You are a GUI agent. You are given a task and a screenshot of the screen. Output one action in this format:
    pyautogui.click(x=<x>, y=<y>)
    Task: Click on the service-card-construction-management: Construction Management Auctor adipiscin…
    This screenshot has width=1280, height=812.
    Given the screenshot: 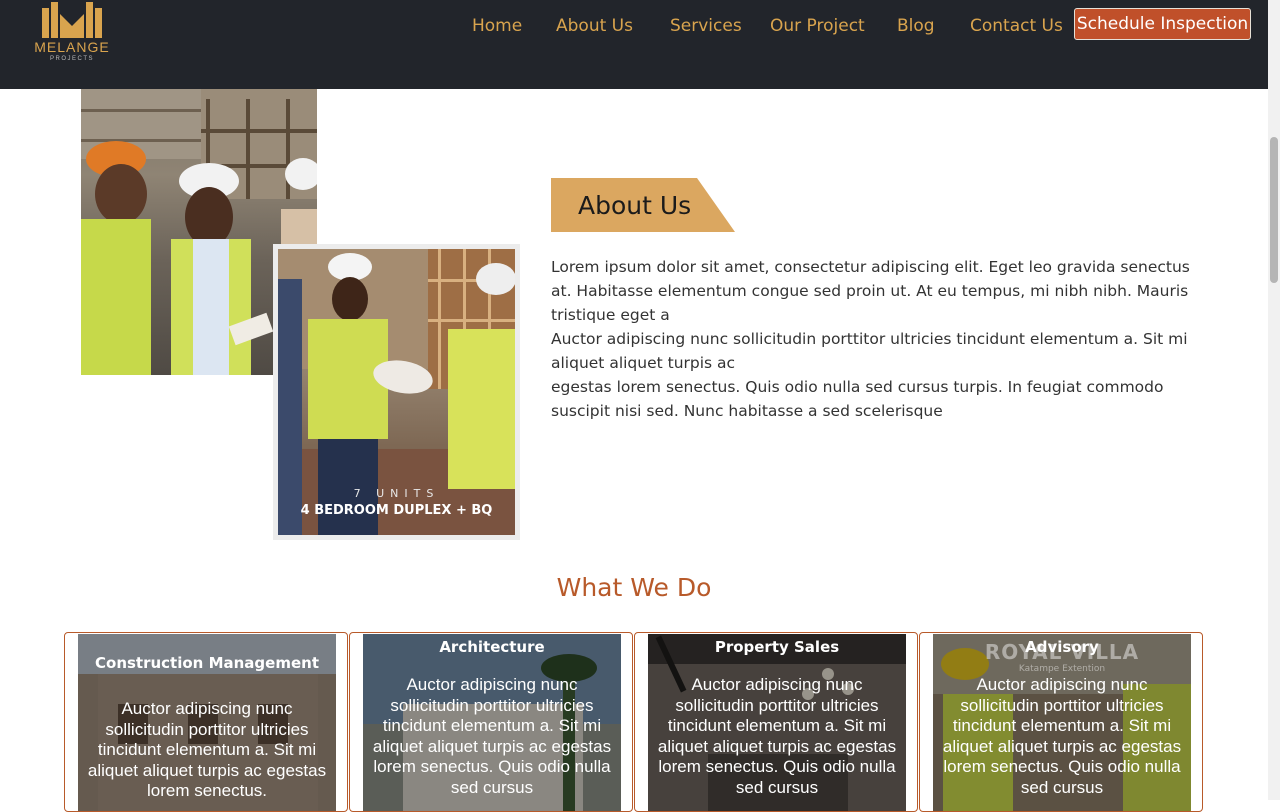 What is the action you would take?
    pyautogui.click(x=206, y=722)
    